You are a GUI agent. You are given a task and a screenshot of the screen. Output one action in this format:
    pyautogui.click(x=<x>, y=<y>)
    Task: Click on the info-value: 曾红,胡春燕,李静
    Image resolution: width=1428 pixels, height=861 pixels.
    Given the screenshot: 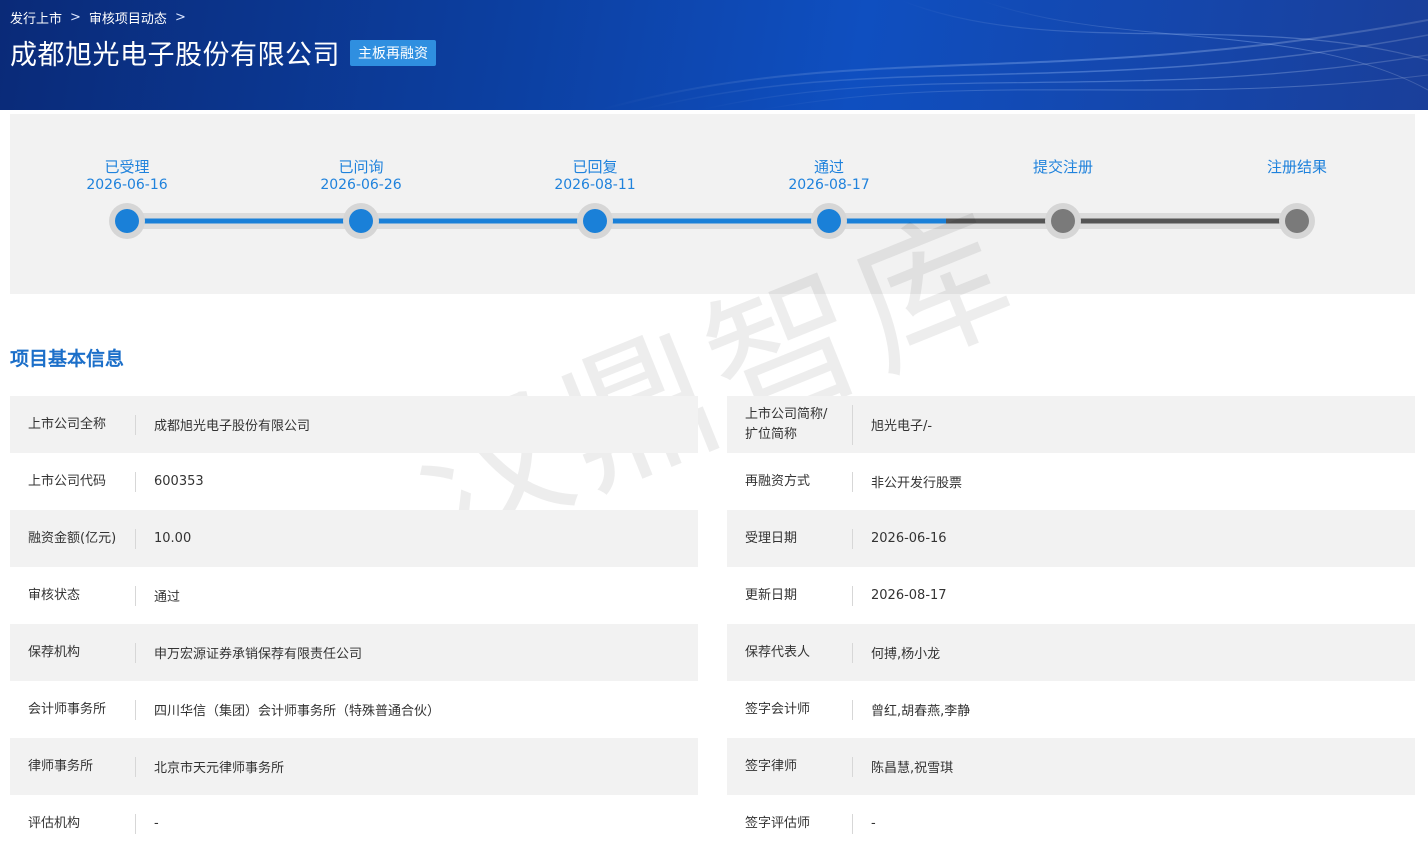 What is the action you would take?
    pyautogui.click(x=921, y=711)
    